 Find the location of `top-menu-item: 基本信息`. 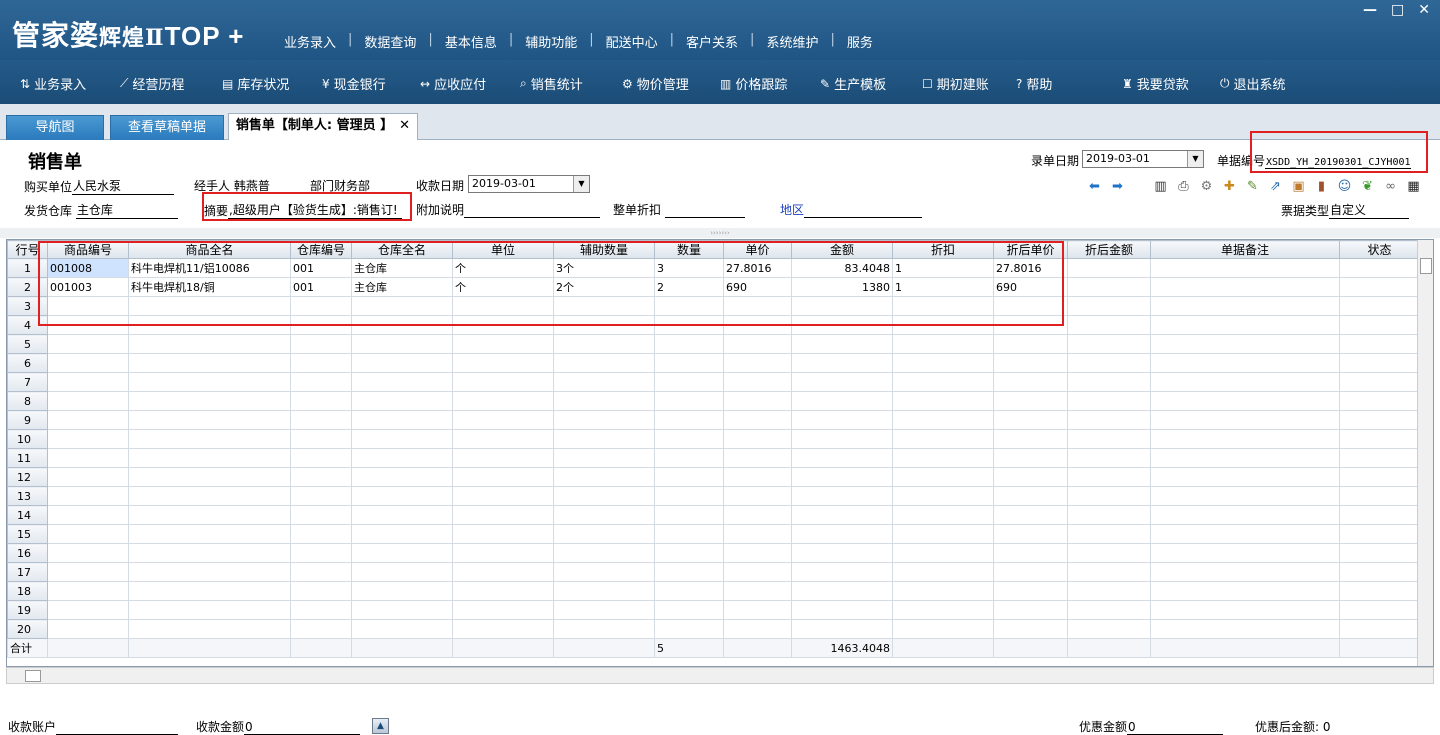

top-menu-item: 基本信息 is located at coordinates (471, 41).